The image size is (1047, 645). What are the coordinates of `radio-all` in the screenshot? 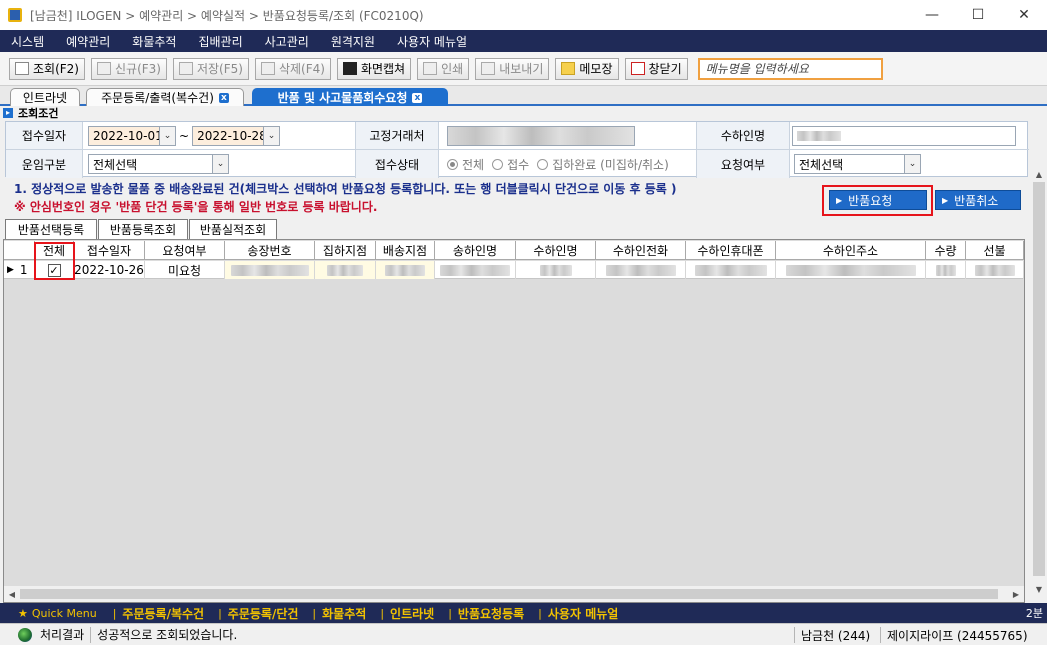 It's located at (452, 164).